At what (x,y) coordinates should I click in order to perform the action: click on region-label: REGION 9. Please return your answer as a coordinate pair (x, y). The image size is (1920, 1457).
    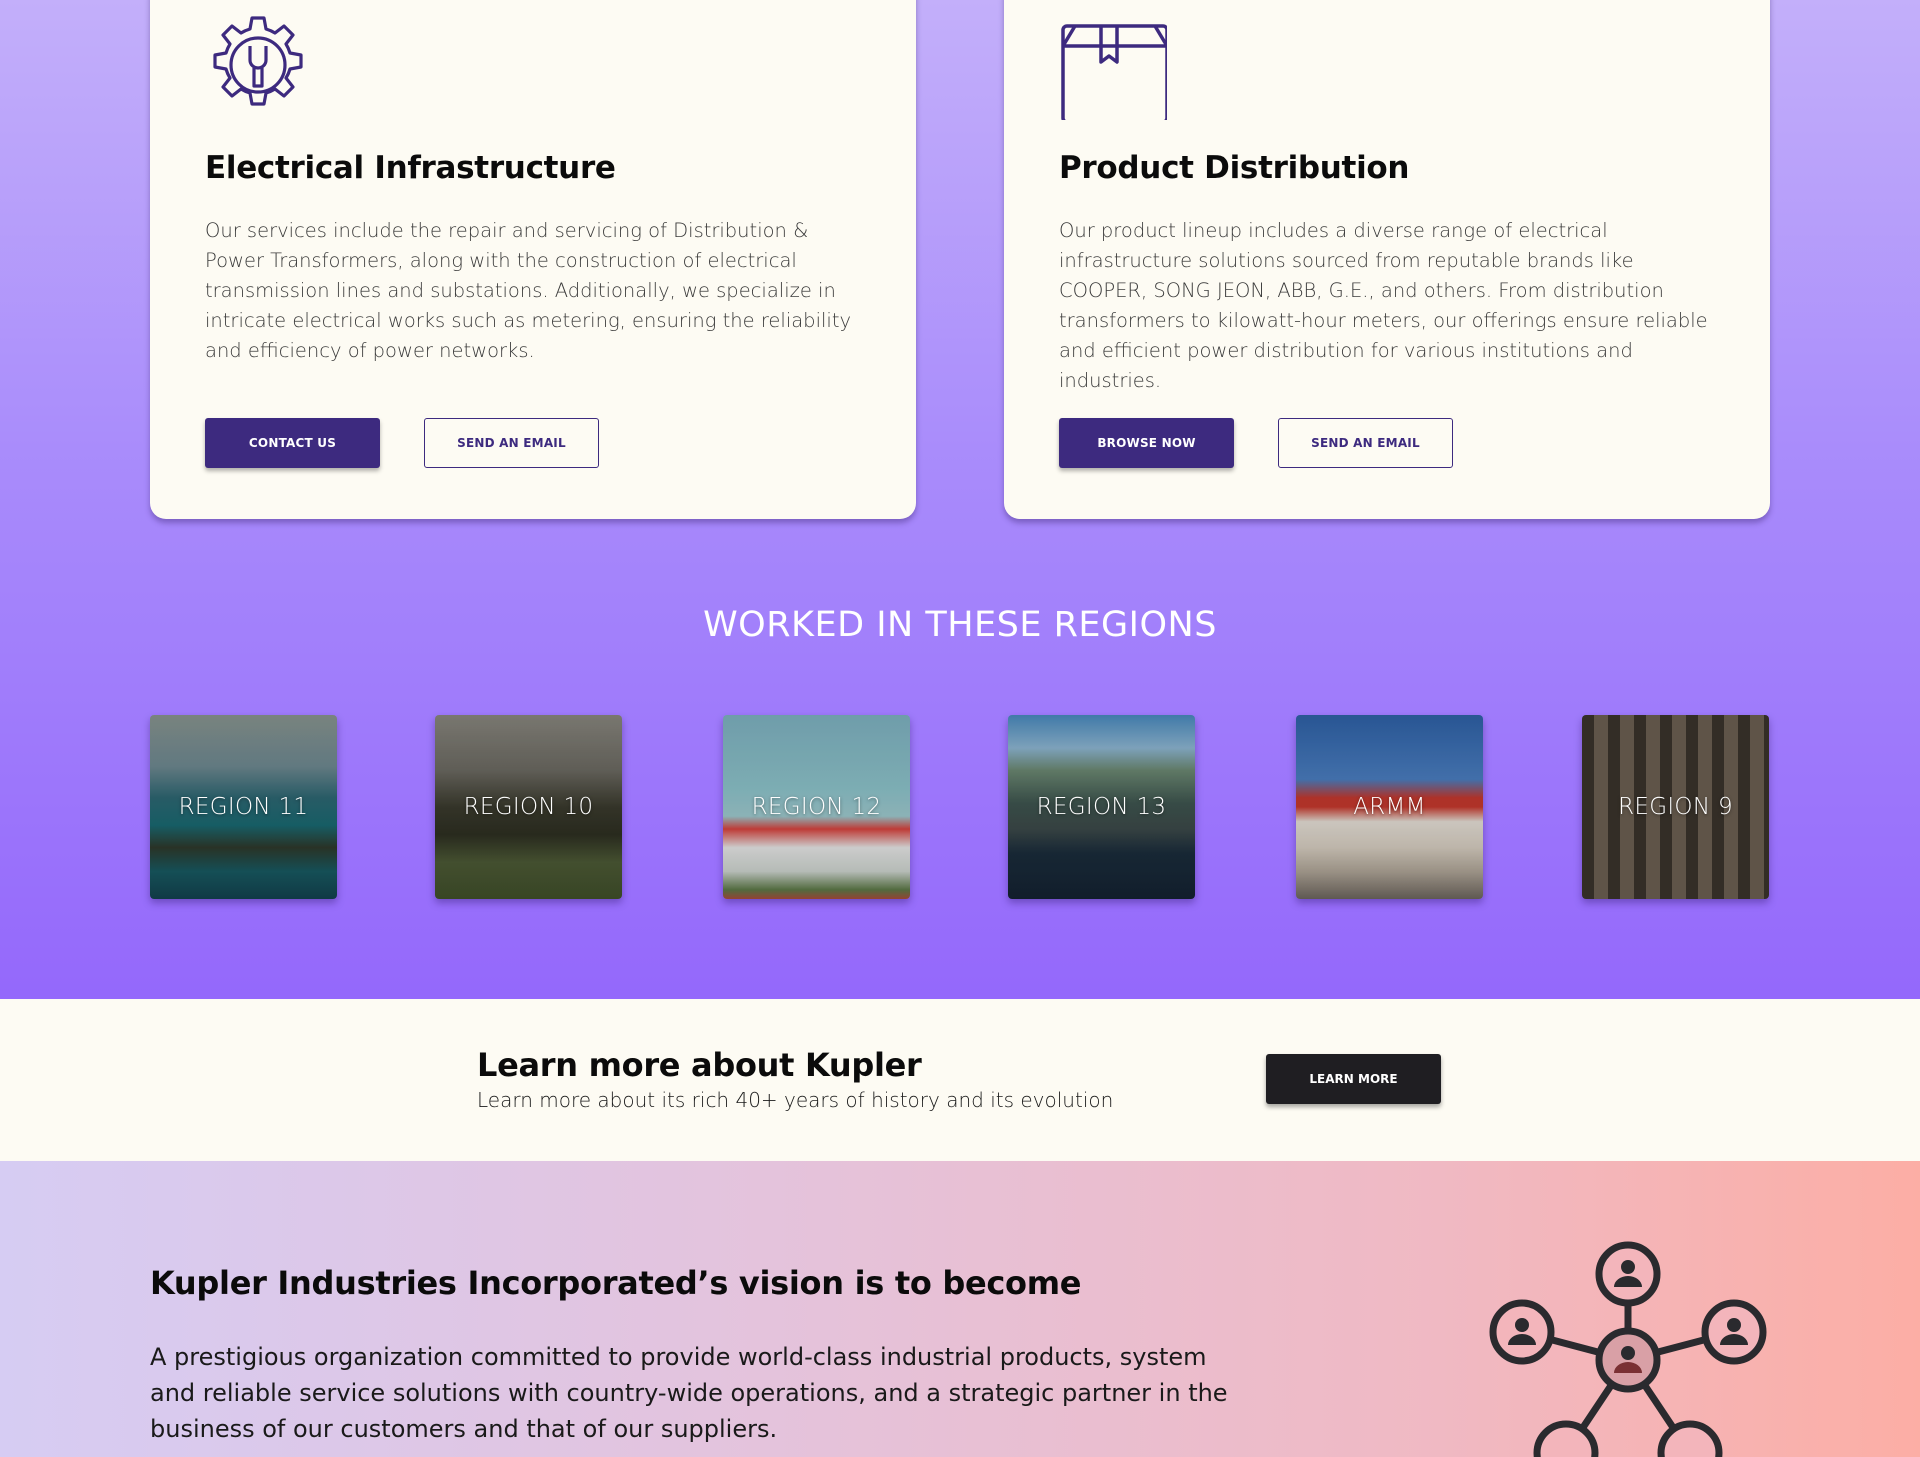
    Looking at the image, I should click on (1675, 807).